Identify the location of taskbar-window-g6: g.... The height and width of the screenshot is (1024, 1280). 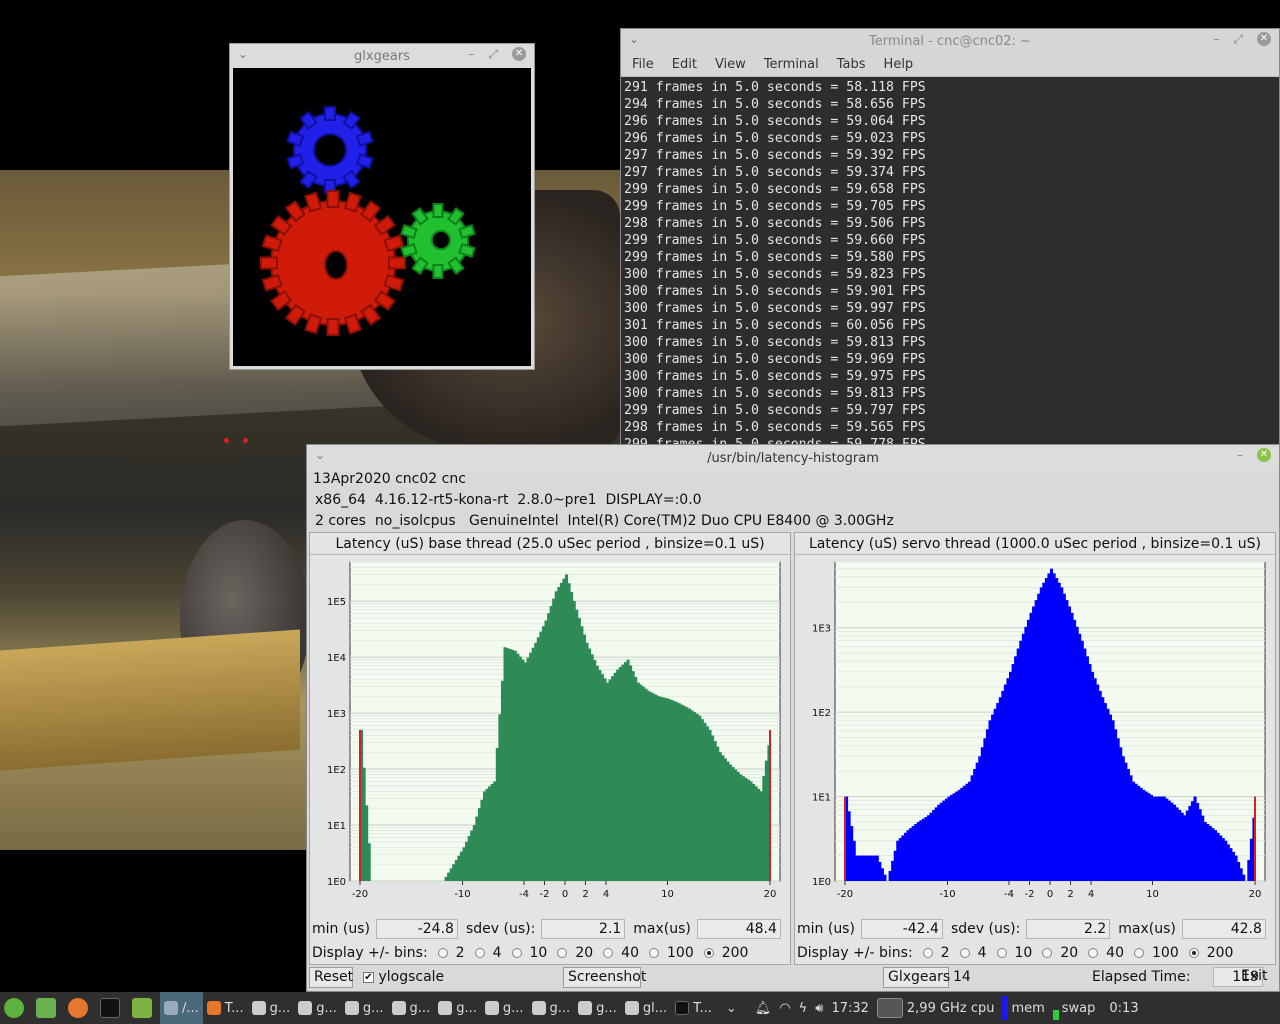
(504, 1008).